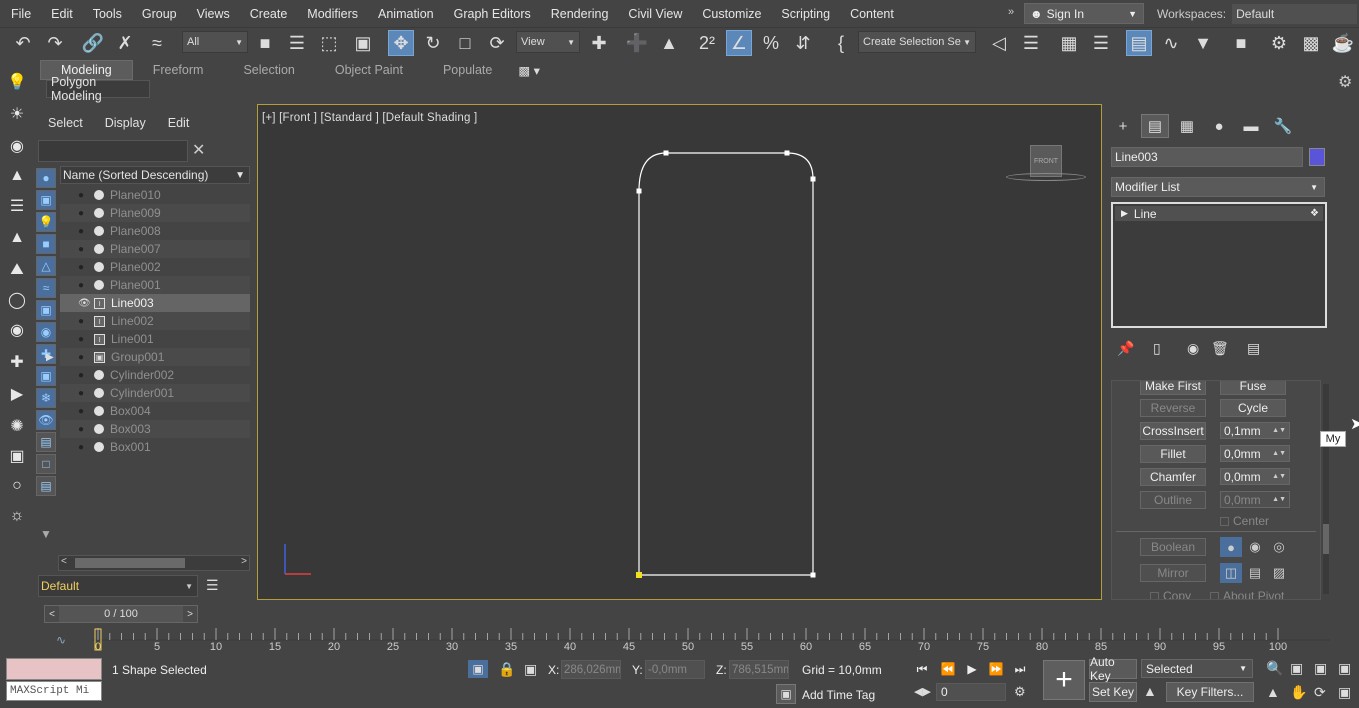 The image size is (1359, 708). I want to click on filter-shapes-icon: ▣, so click(46, 200).